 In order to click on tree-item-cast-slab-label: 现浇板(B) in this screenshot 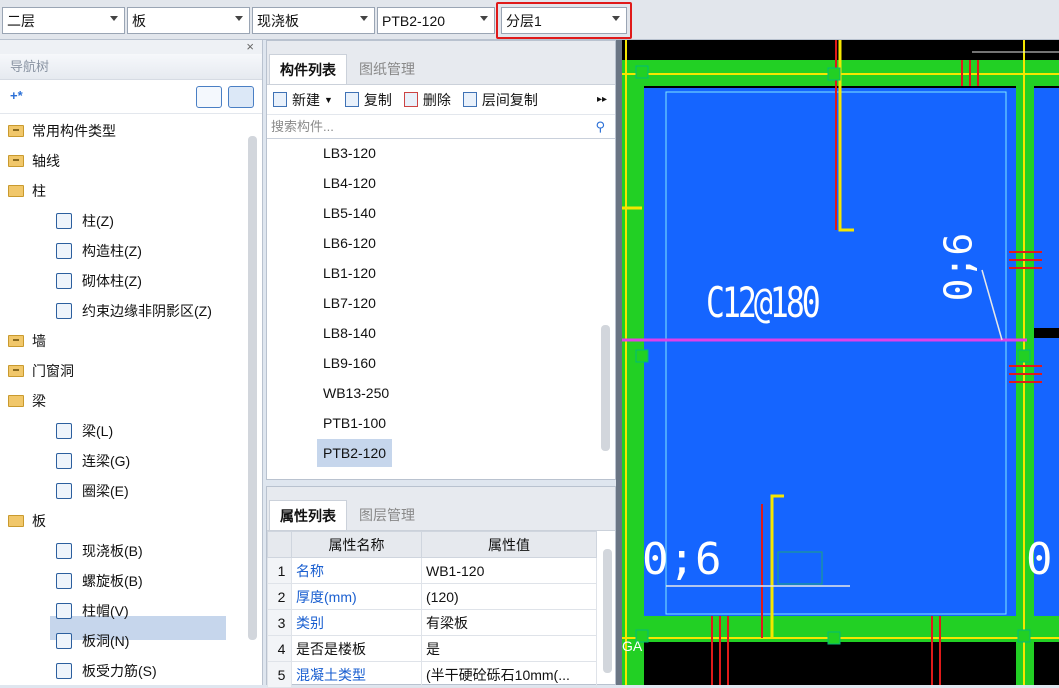, I will do `click(99, 551)`.